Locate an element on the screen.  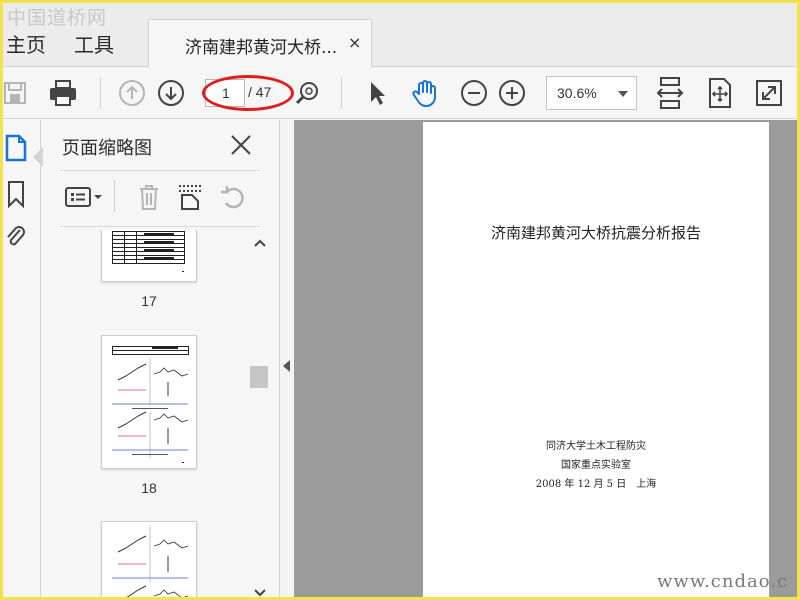
previous-page-icon is located at coordinates (132, 93).